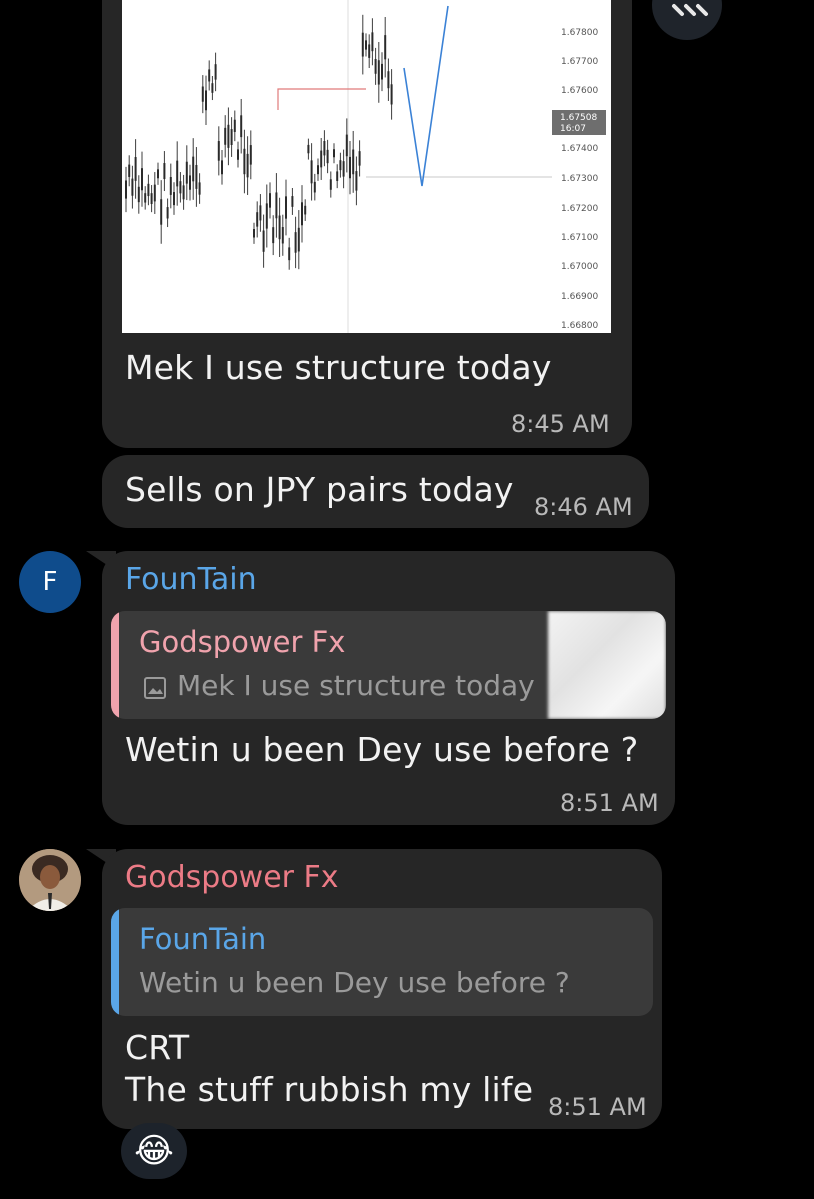 This screenshot has width=814, height=1199. What do you see at coordinates (579, 297) in the screenshot?
I see `chart-price-label: 1.66900` at bounding box center [579, 297].